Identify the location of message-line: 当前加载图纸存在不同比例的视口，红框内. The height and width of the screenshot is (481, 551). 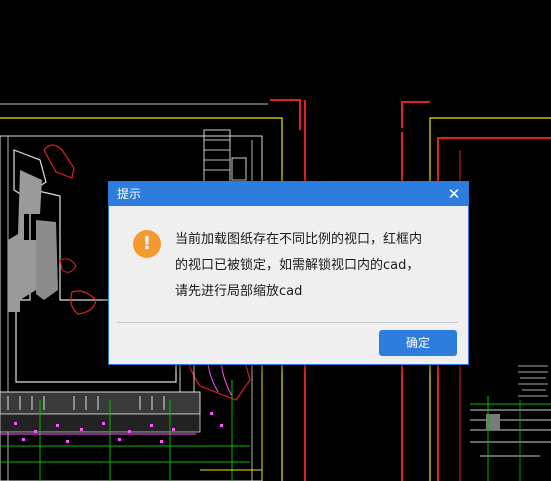
(299, 239).